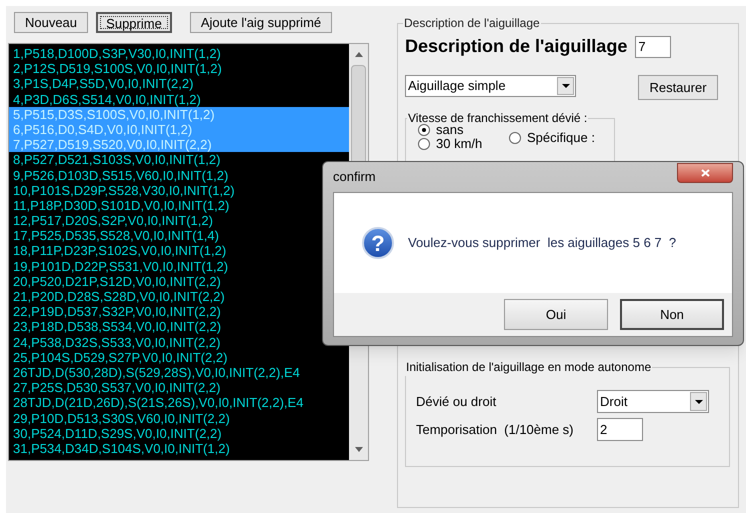 The height and width of the screenshot is (513, 746). I want to click on question-icon: ?, so click(378, 243).